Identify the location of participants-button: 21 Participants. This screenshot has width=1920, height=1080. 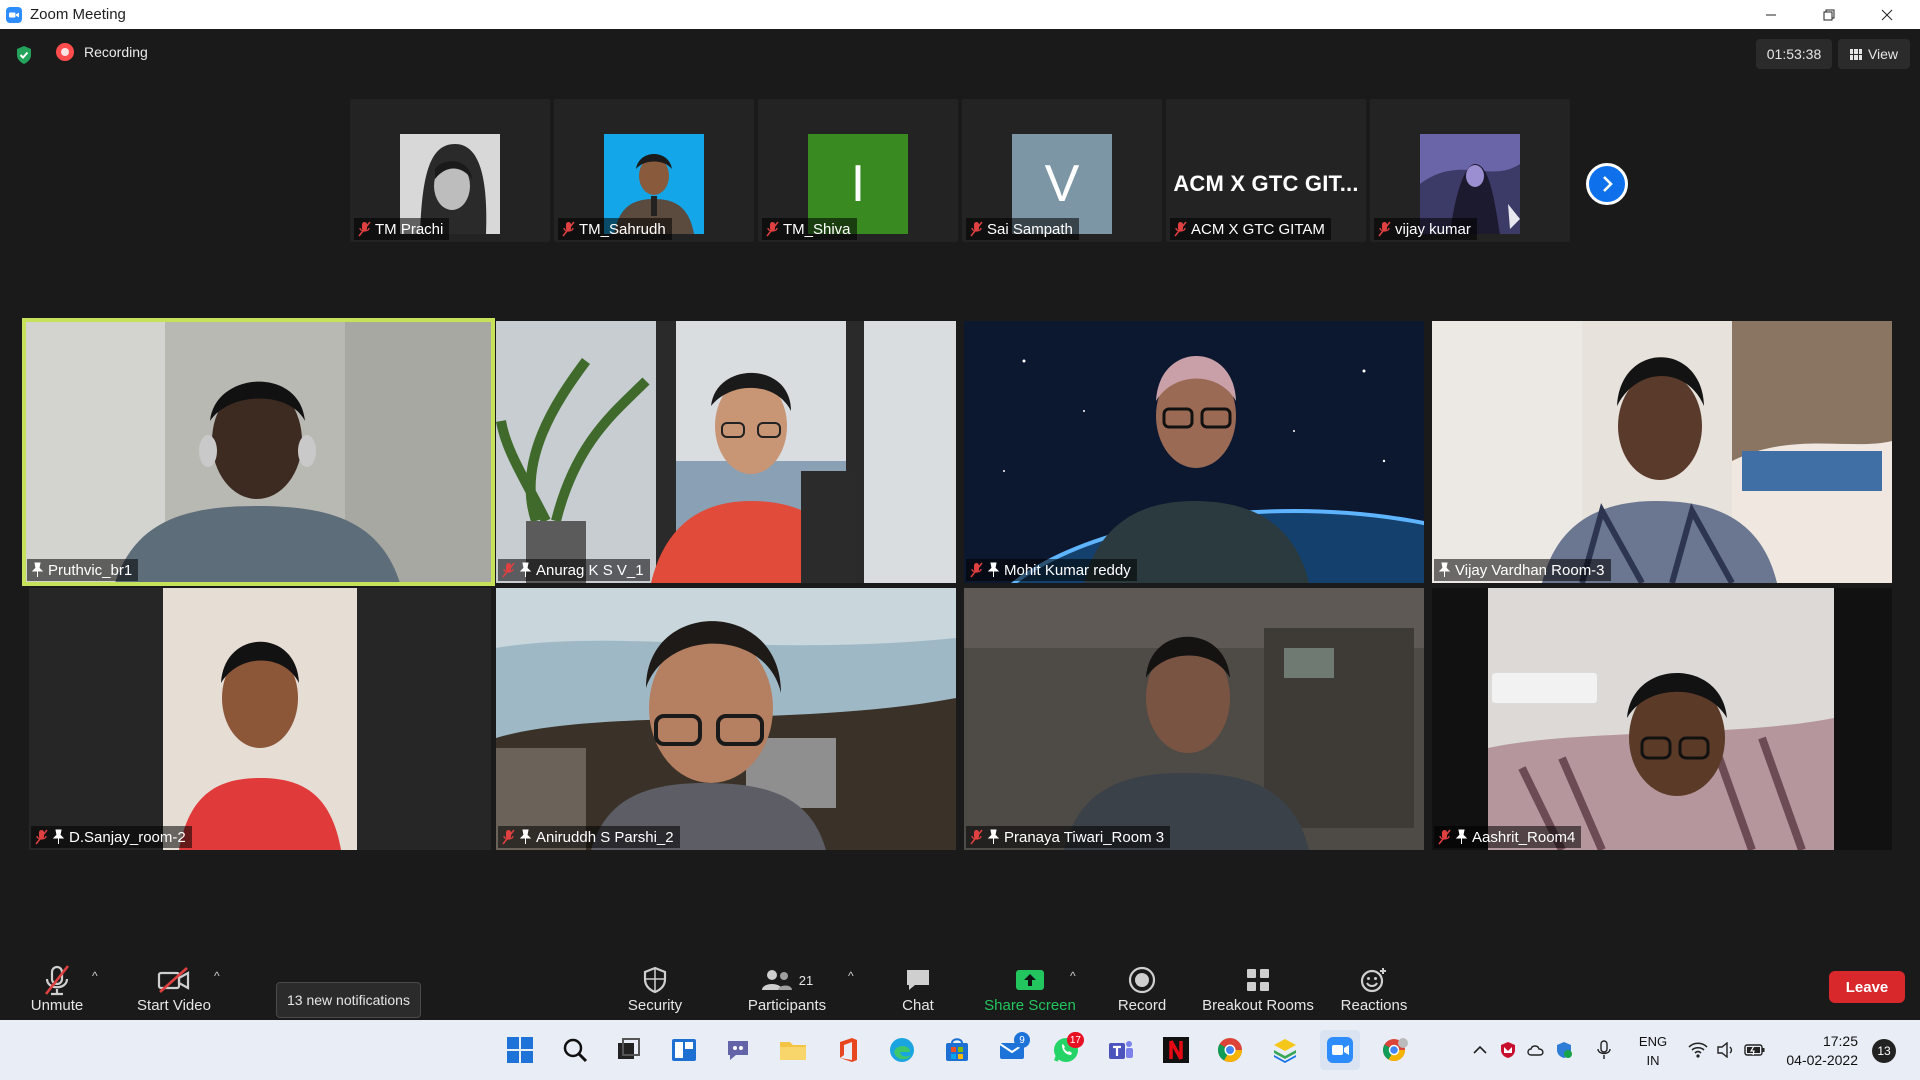
(787, 989).